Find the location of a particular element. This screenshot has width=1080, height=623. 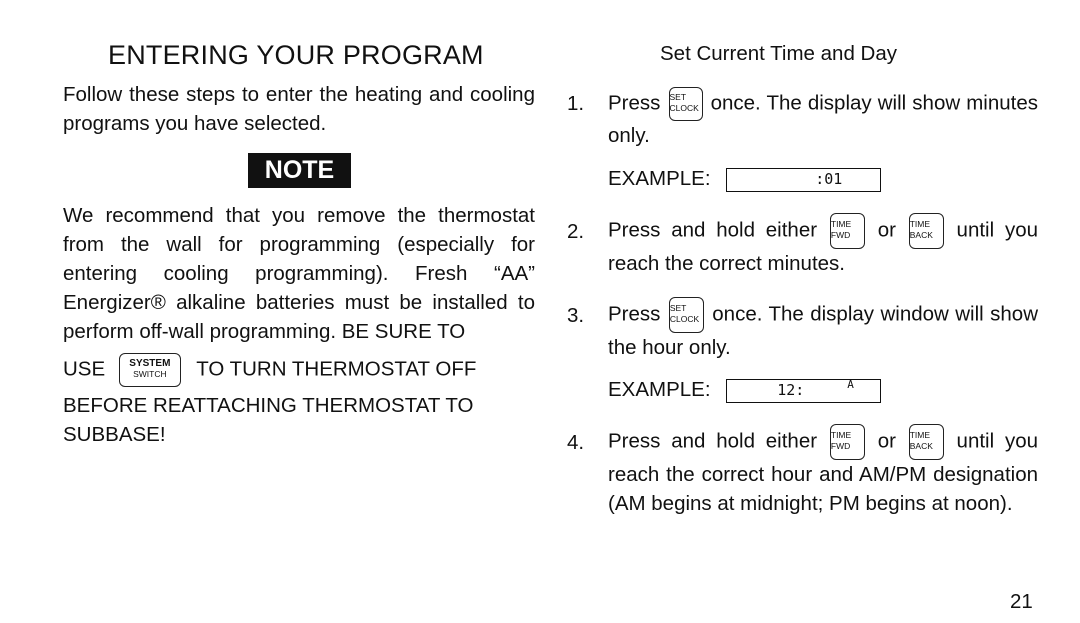

use-word: USE is located at coordinates (84, 369).